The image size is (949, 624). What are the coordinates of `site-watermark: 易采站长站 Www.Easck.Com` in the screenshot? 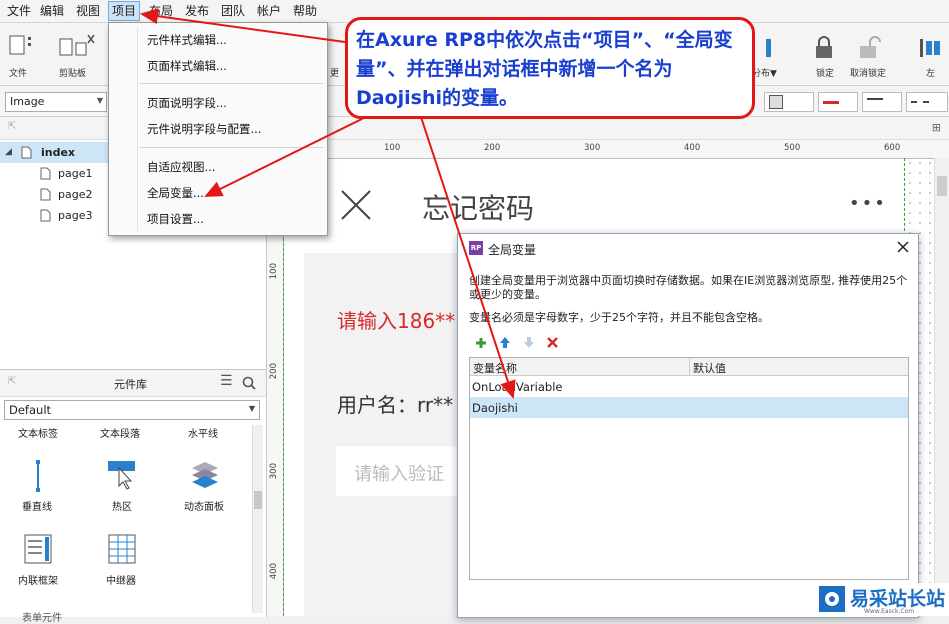 It's located at (882, 599).